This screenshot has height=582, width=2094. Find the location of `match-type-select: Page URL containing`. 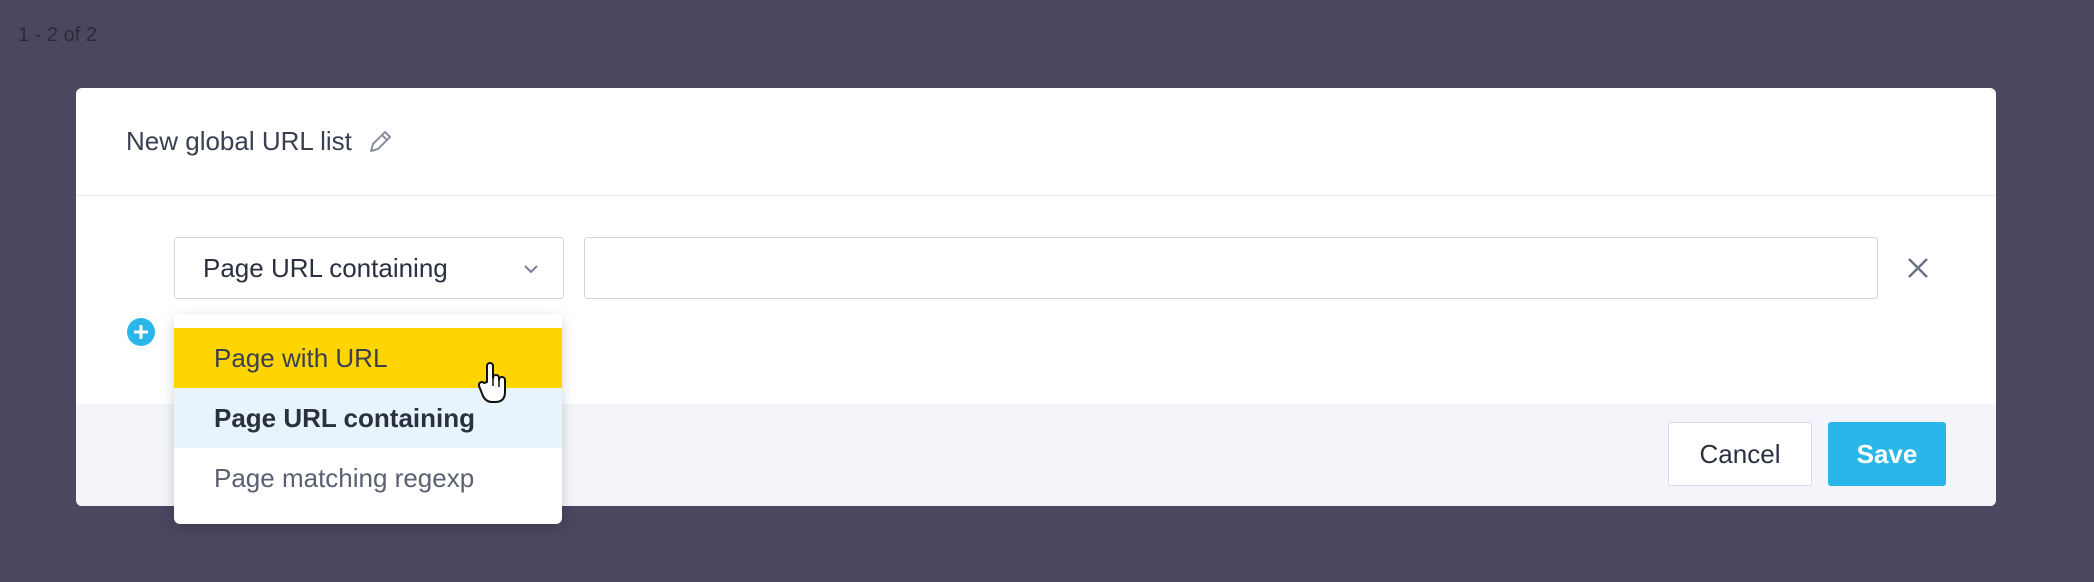

match-type-select: Page URL containing is located at coordinates (369, 268).